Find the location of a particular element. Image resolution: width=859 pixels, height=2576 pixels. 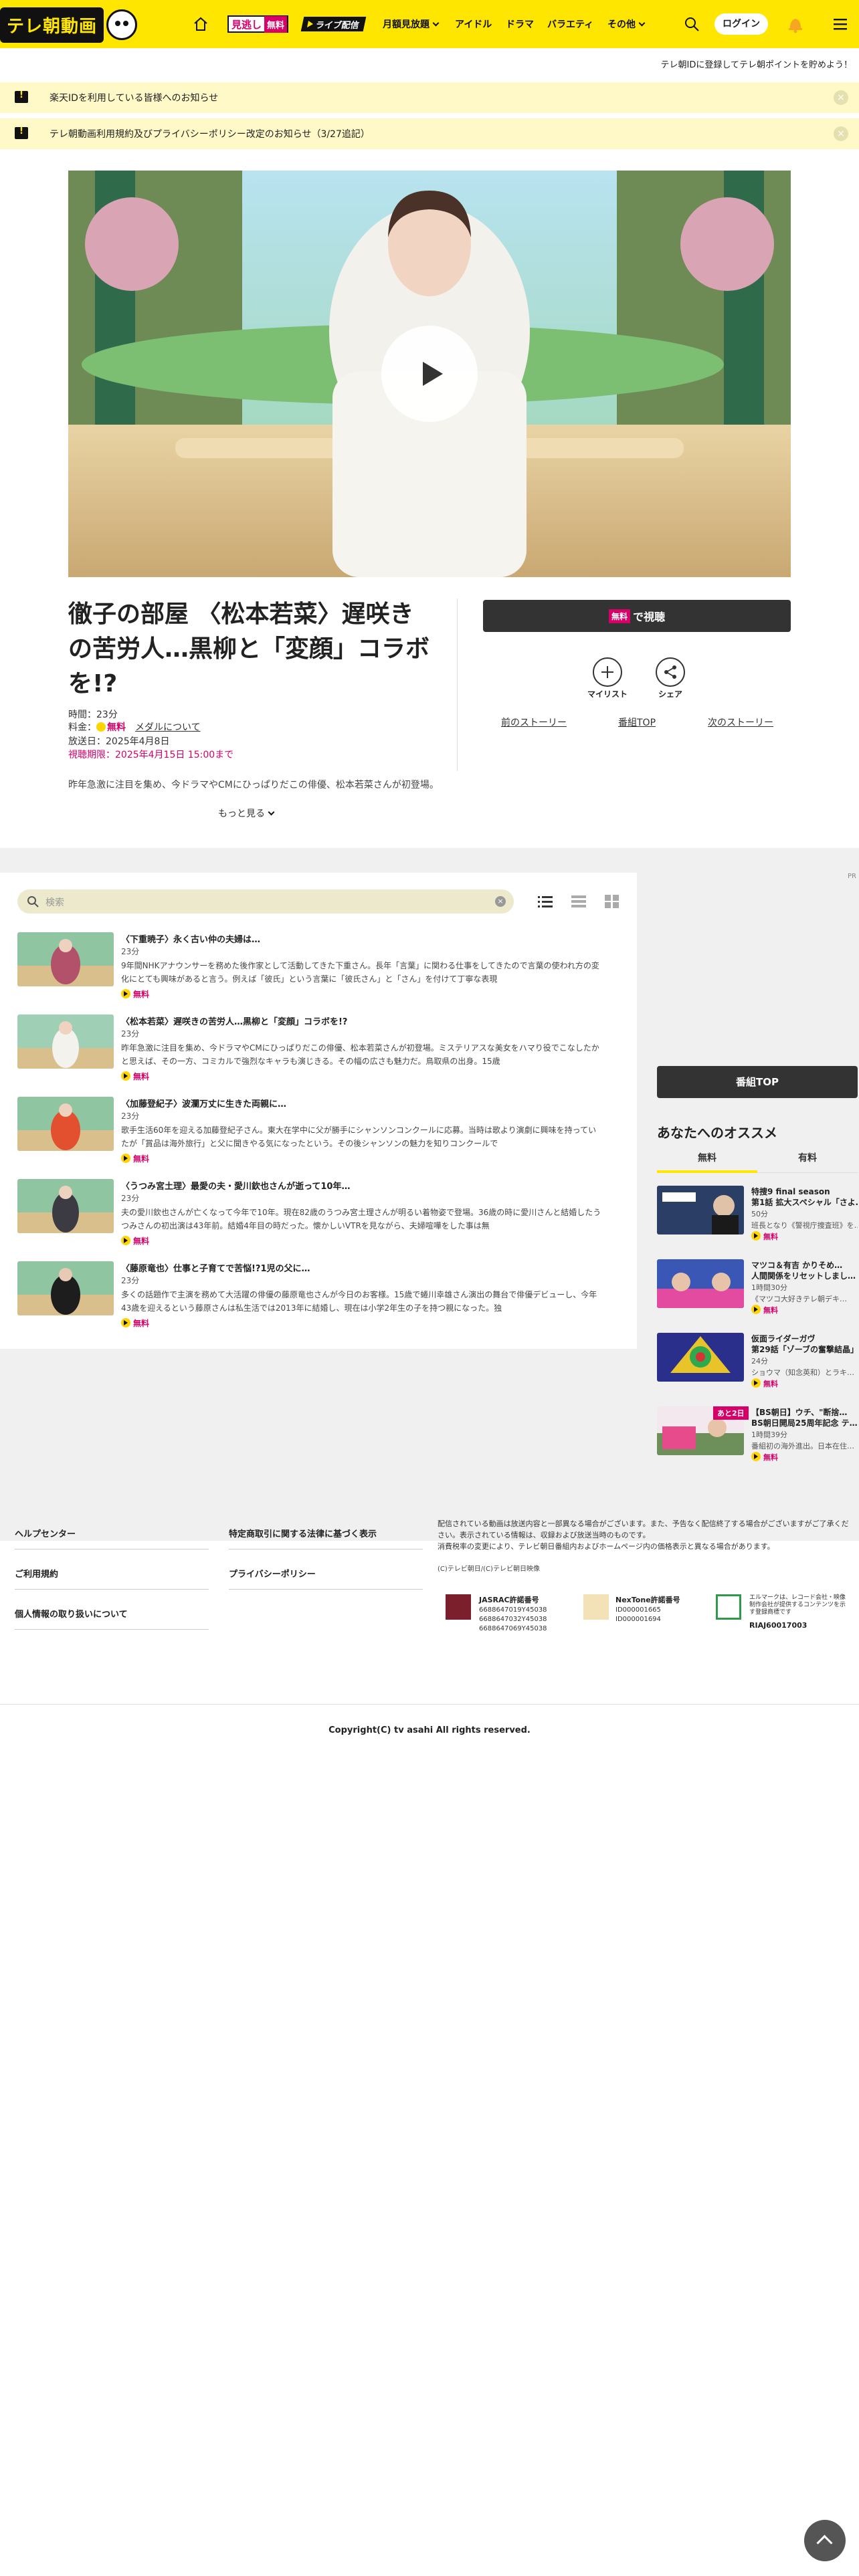

notice-text: 楽天IDを利用している皆様へのお知らせ is located at coordinates (134, 98).